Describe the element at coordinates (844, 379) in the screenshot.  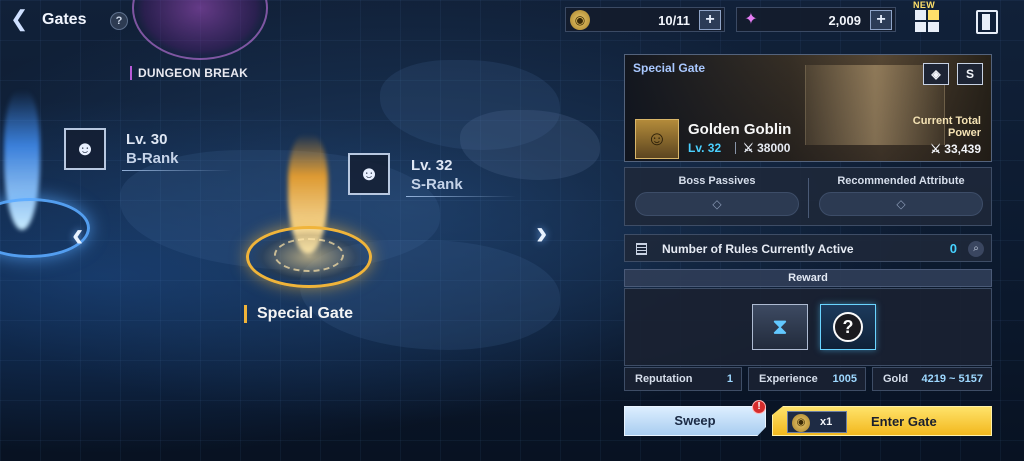
I see `experience-value: 1005` at that location.